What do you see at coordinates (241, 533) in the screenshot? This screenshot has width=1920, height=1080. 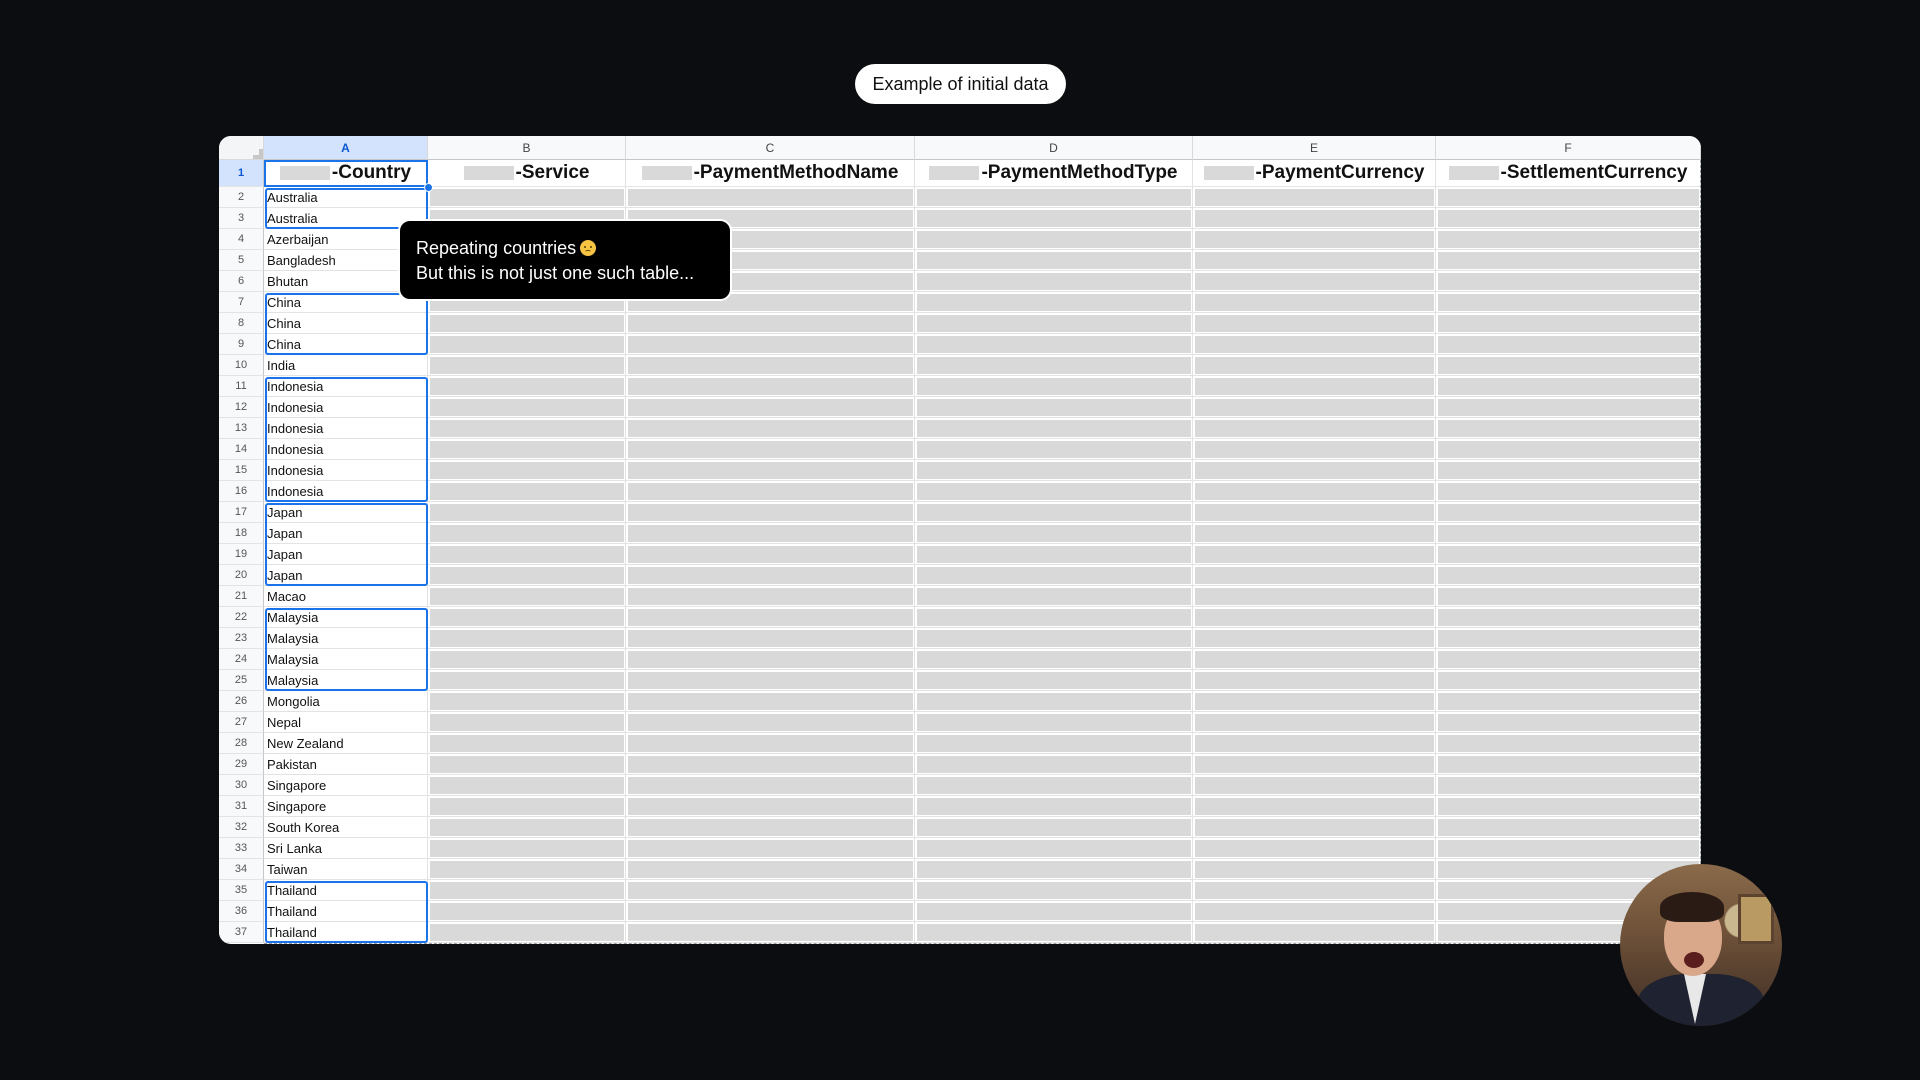 I see `row-header-18: 18` at bounding box center [241, 533].